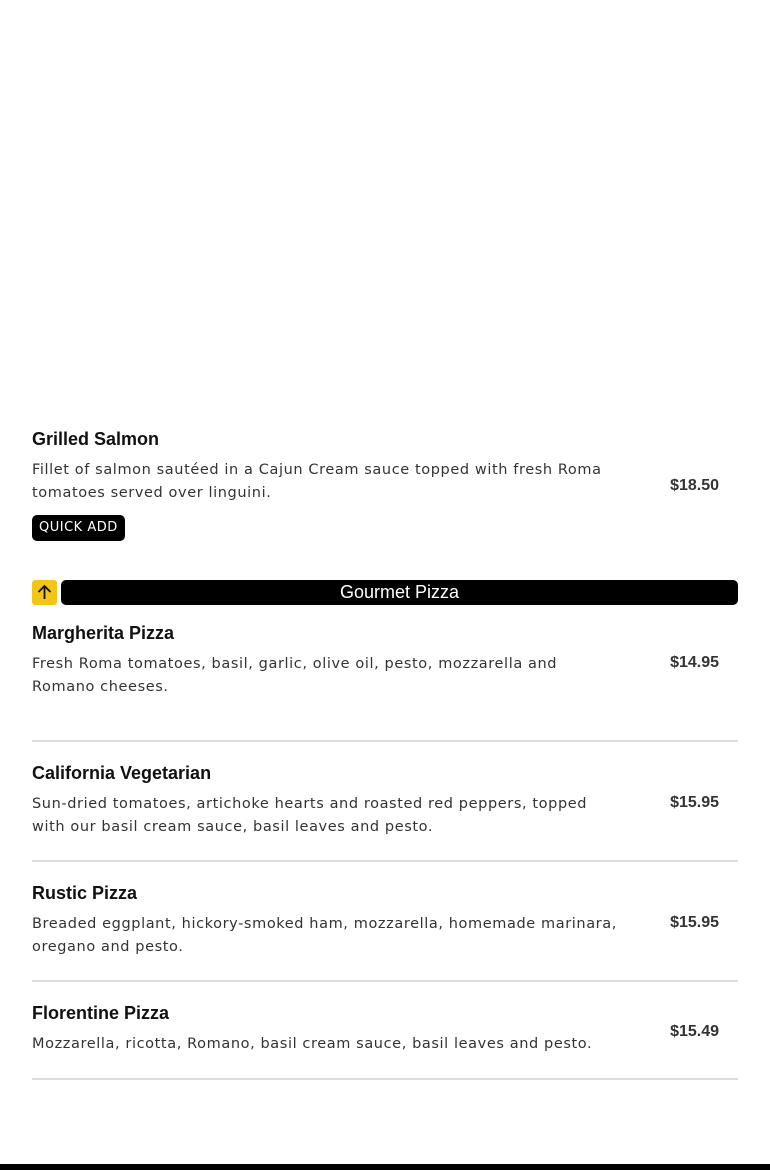 Image resolution: width=770 pixels, height=1170 pixels. I want to click on arrow-up-icon, so click(44, 591).